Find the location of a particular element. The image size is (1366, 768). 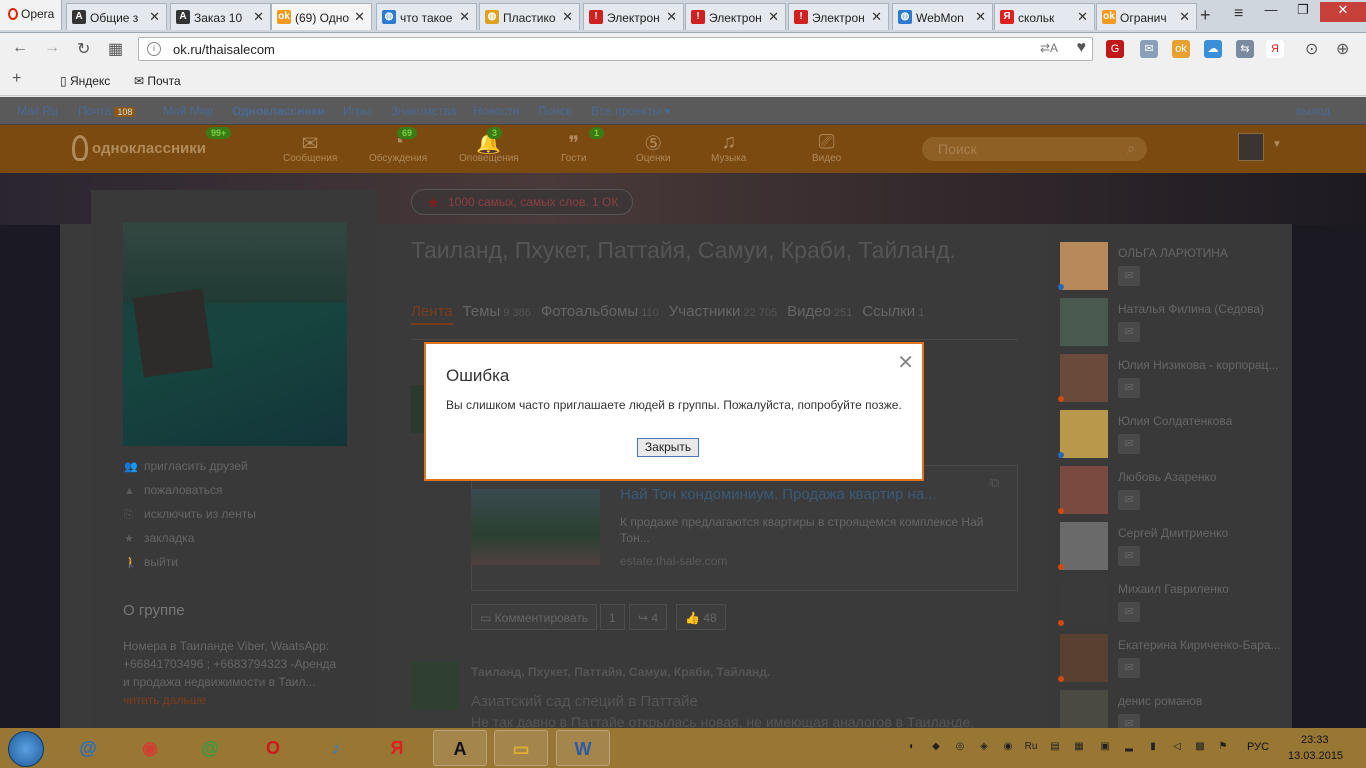

member-name: денис романов is located at coordinates (1200, 701).